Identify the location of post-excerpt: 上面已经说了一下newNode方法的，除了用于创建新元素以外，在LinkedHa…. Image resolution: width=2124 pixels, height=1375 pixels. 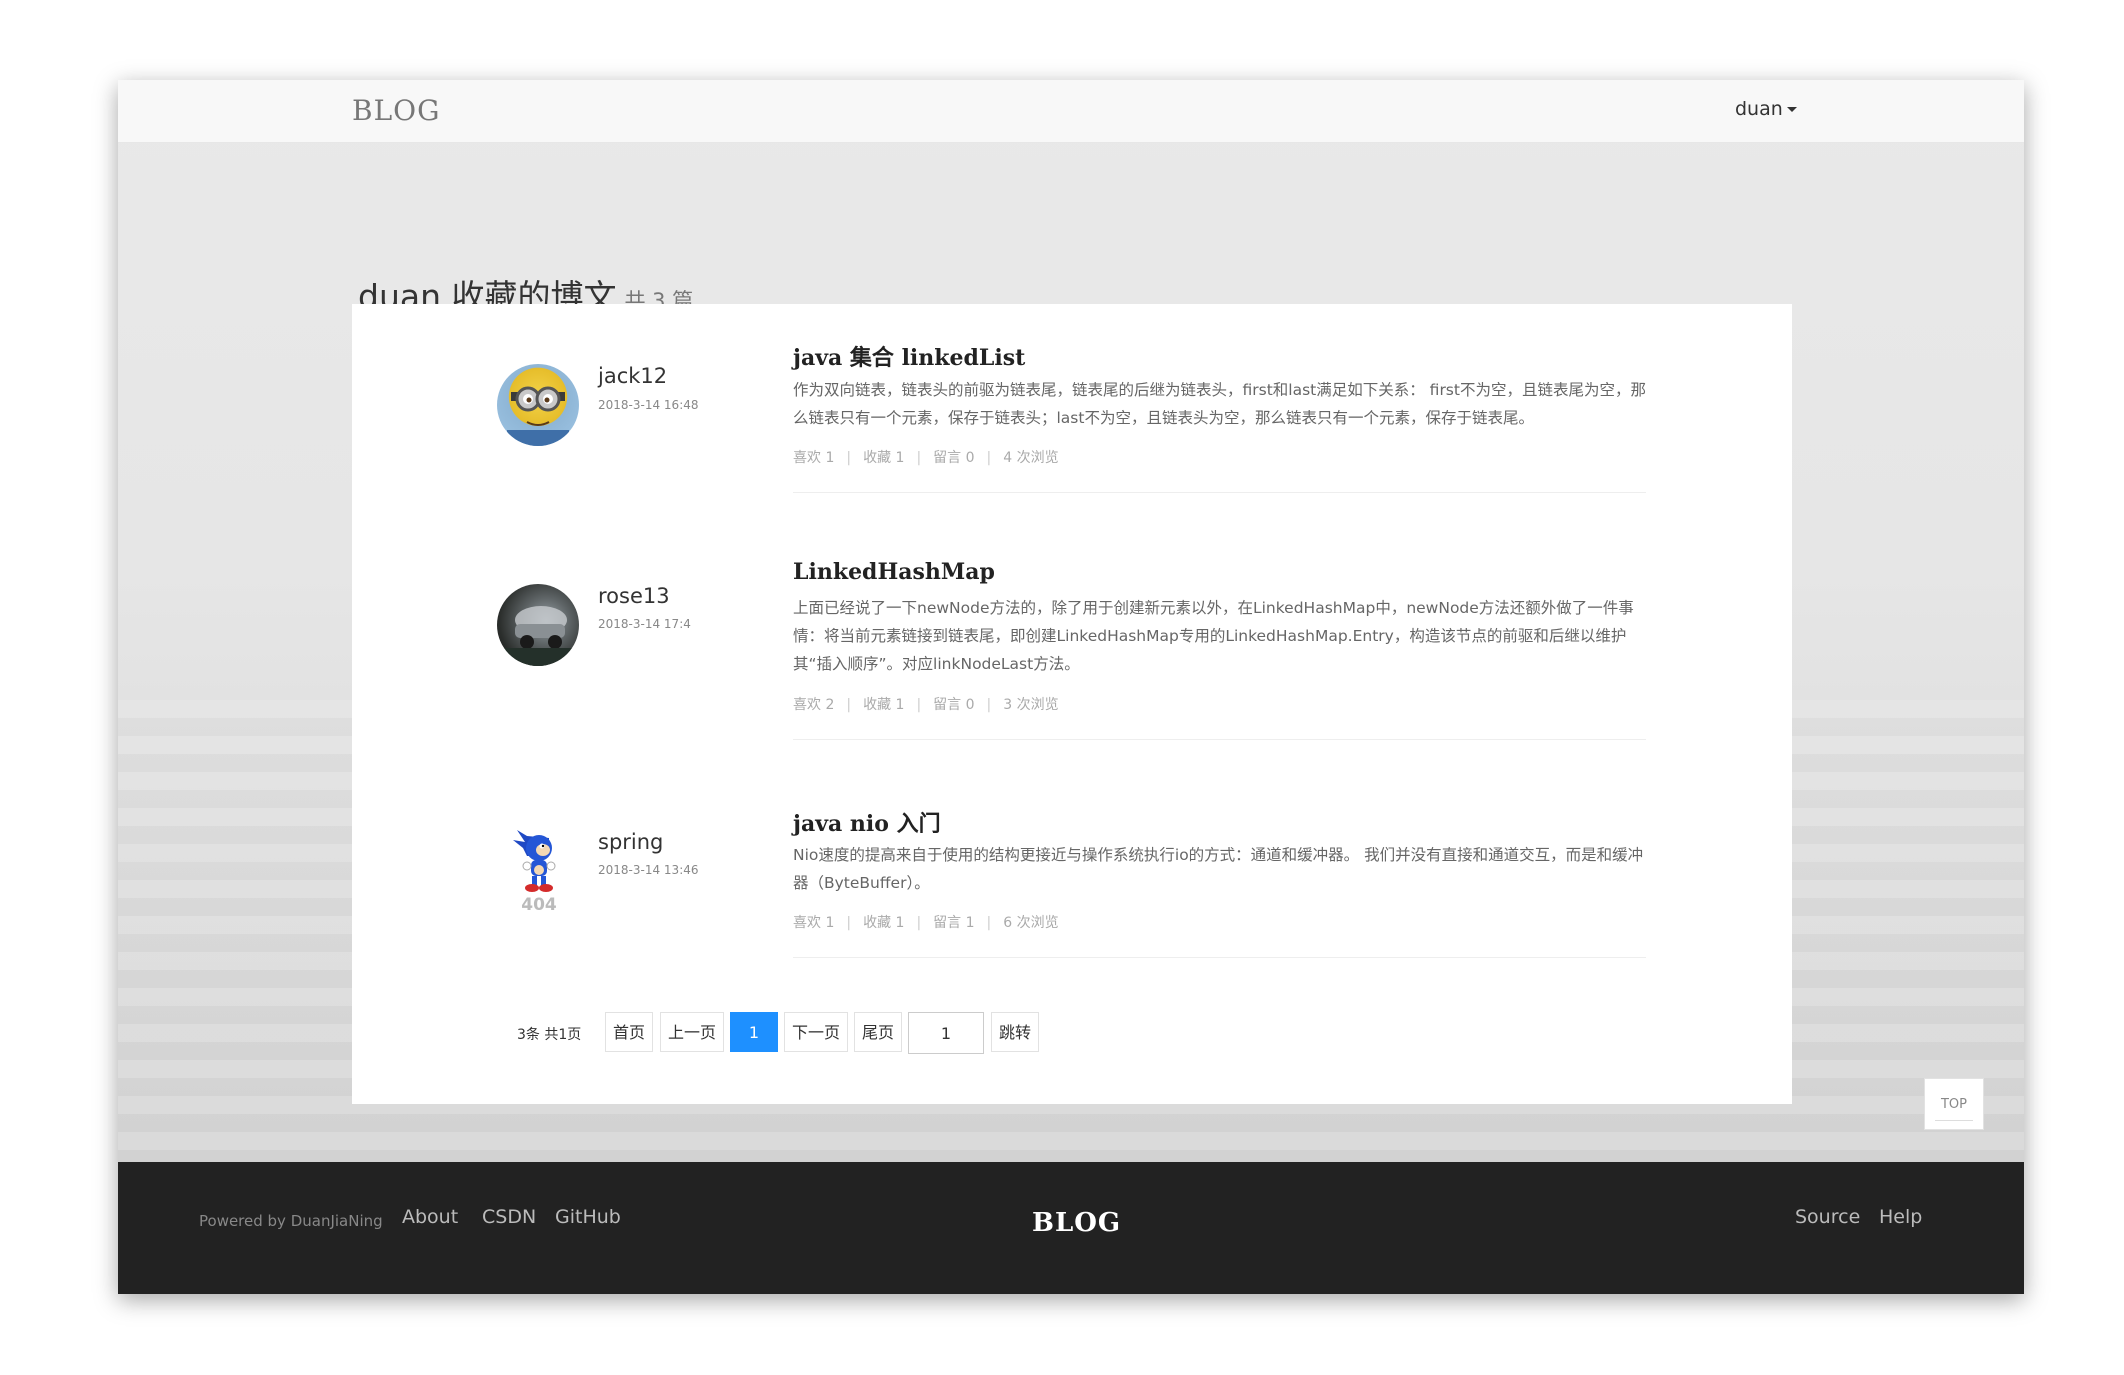
(1213, 636).